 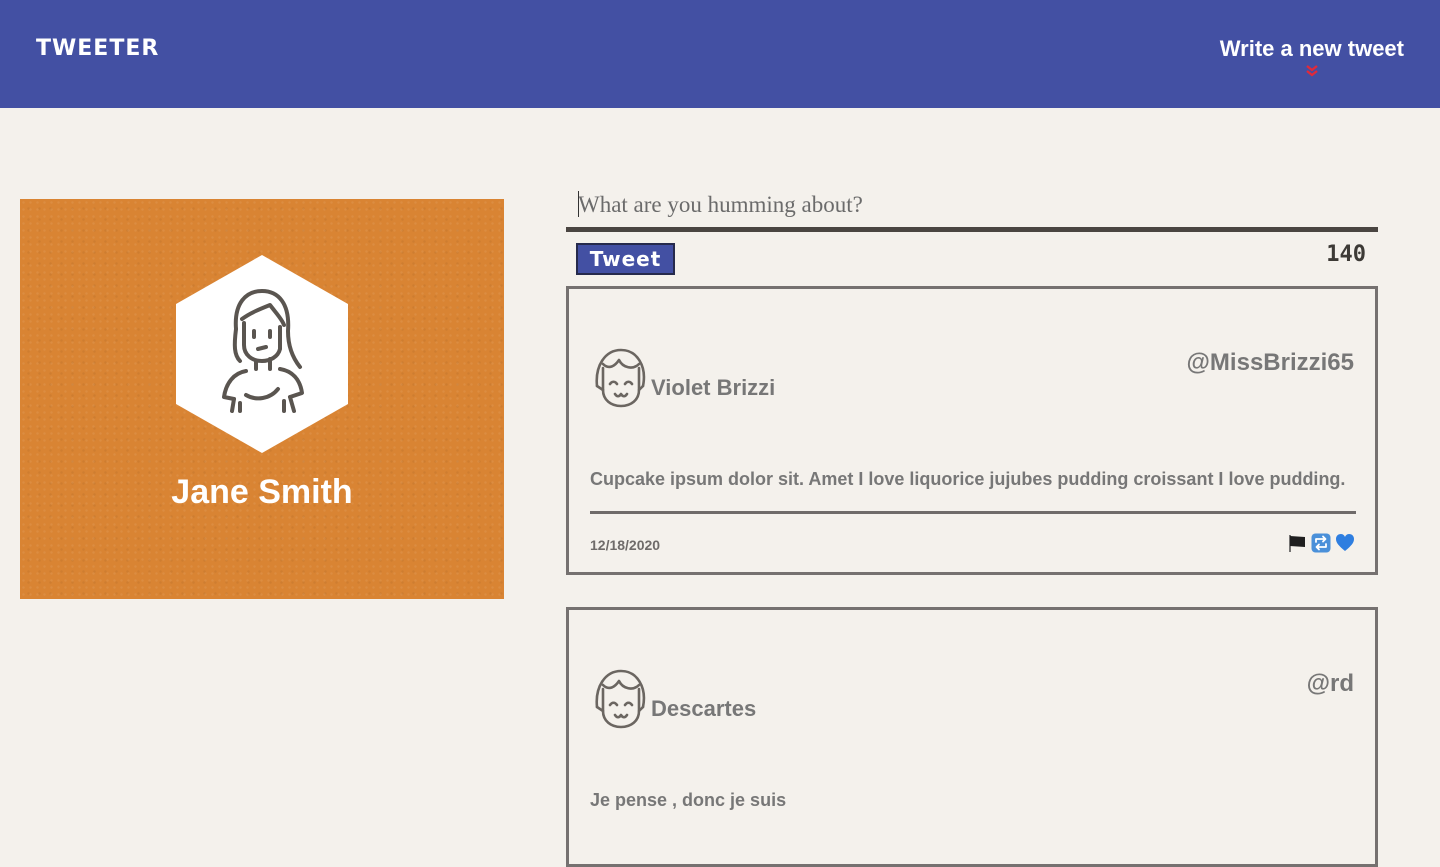 I want to click on retweet-icon, so click(x=1321, y=543).